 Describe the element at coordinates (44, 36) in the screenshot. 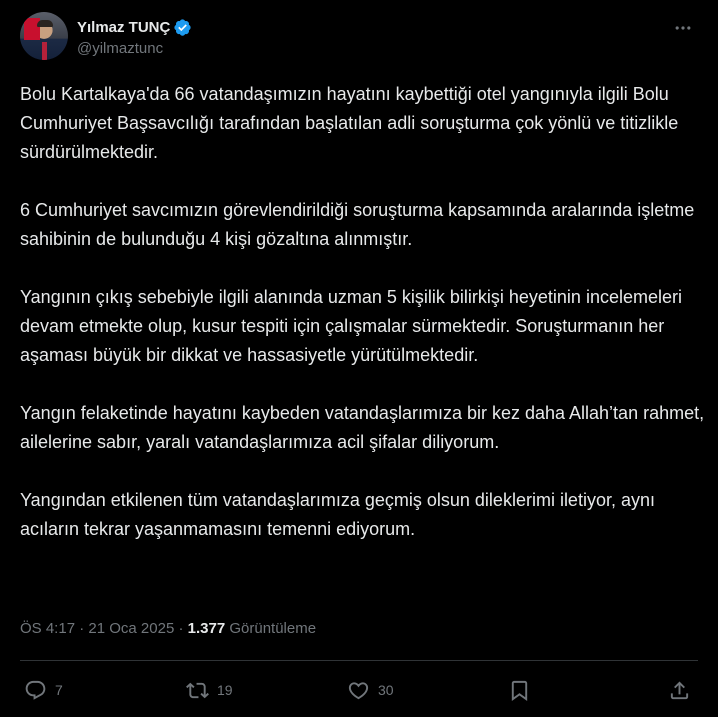

I see `avatar` at that location.